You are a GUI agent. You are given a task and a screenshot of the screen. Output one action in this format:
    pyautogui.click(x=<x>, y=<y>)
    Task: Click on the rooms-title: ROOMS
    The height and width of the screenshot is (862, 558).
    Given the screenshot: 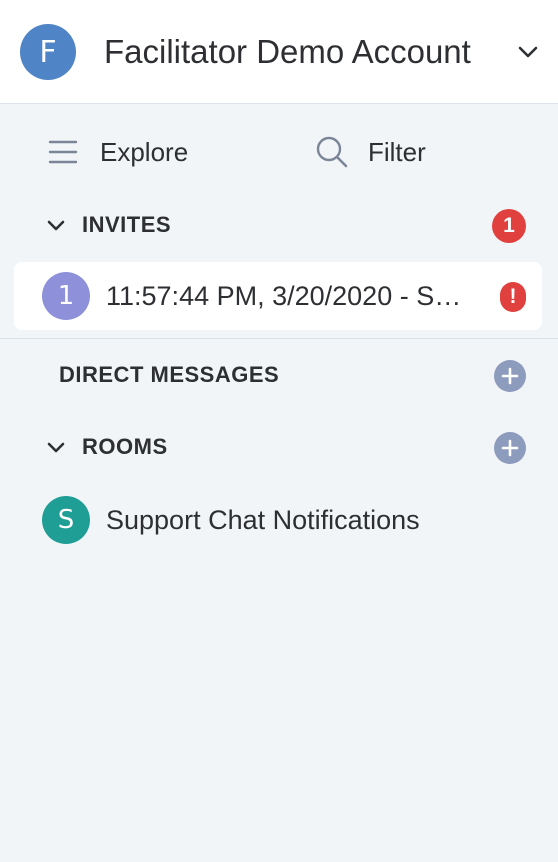 What is the action you would take?
    pyautogui.click(x=125, y=446)
    